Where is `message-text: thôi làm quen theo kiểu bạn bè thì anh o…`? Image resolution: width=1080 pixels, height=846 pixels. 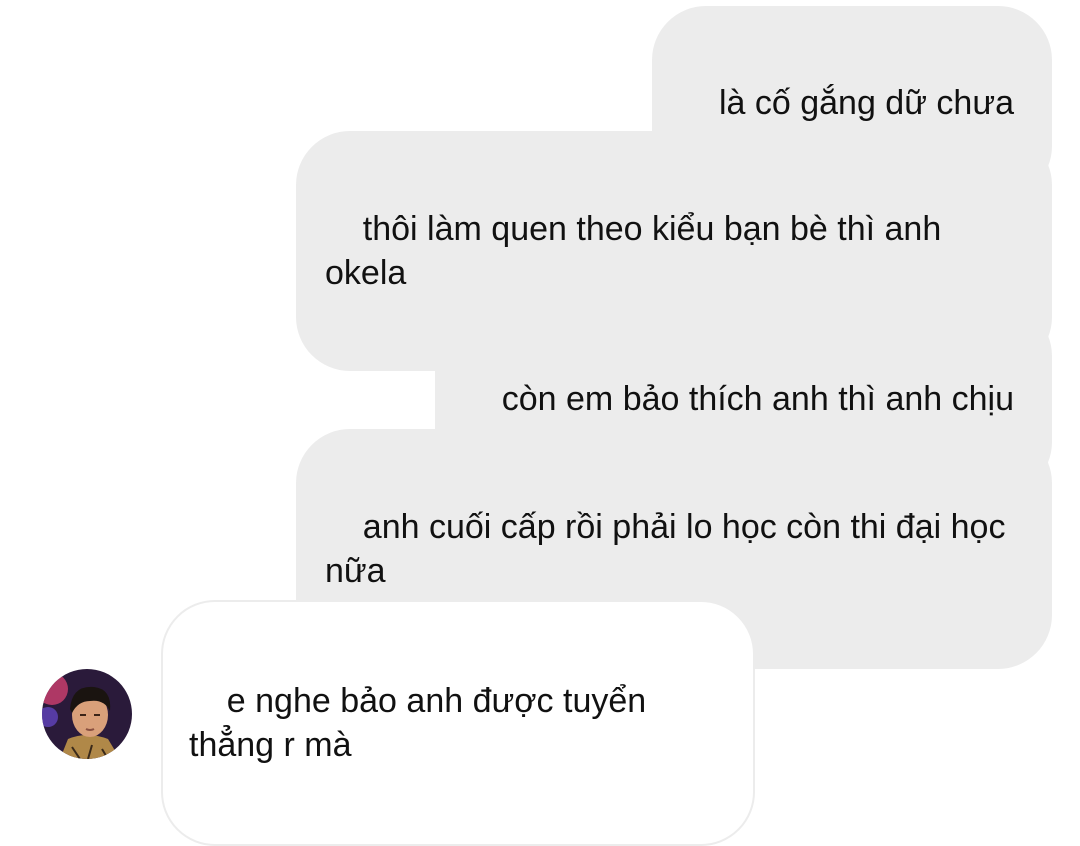
message-text: thôi làm quen theo kiểu bạn bè thì anh o… is located at coordinates (638, 251).